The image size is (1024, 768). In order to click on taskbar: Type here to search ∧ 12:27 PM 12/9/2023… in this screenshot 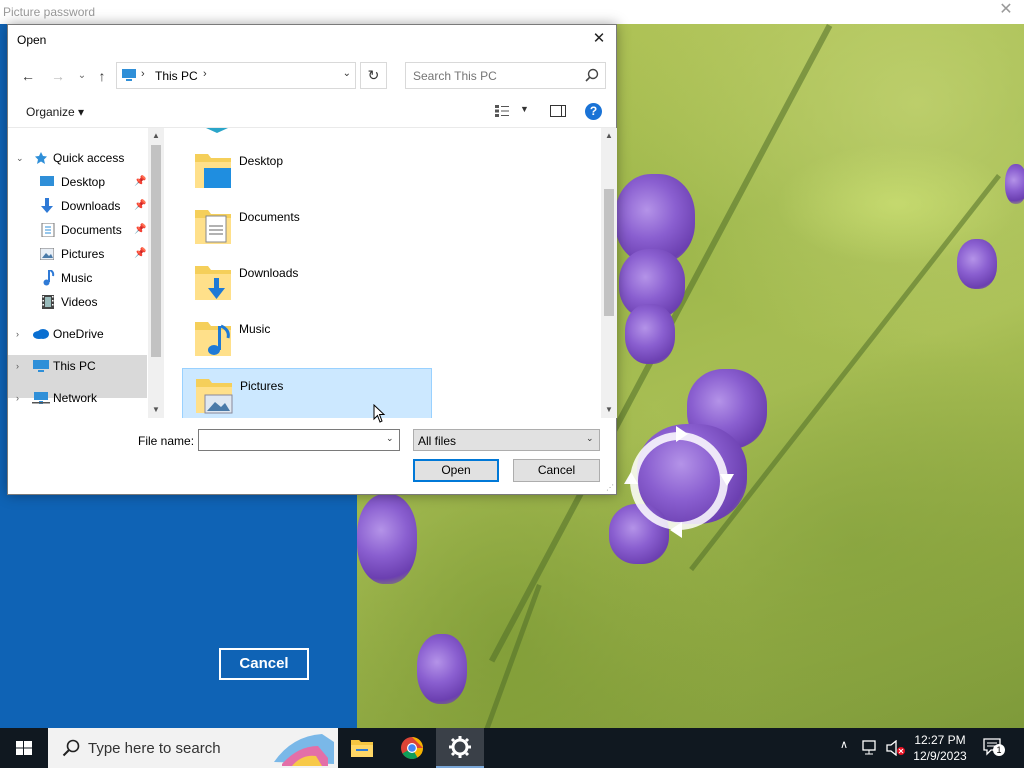, I will do `click(512, 748)`.